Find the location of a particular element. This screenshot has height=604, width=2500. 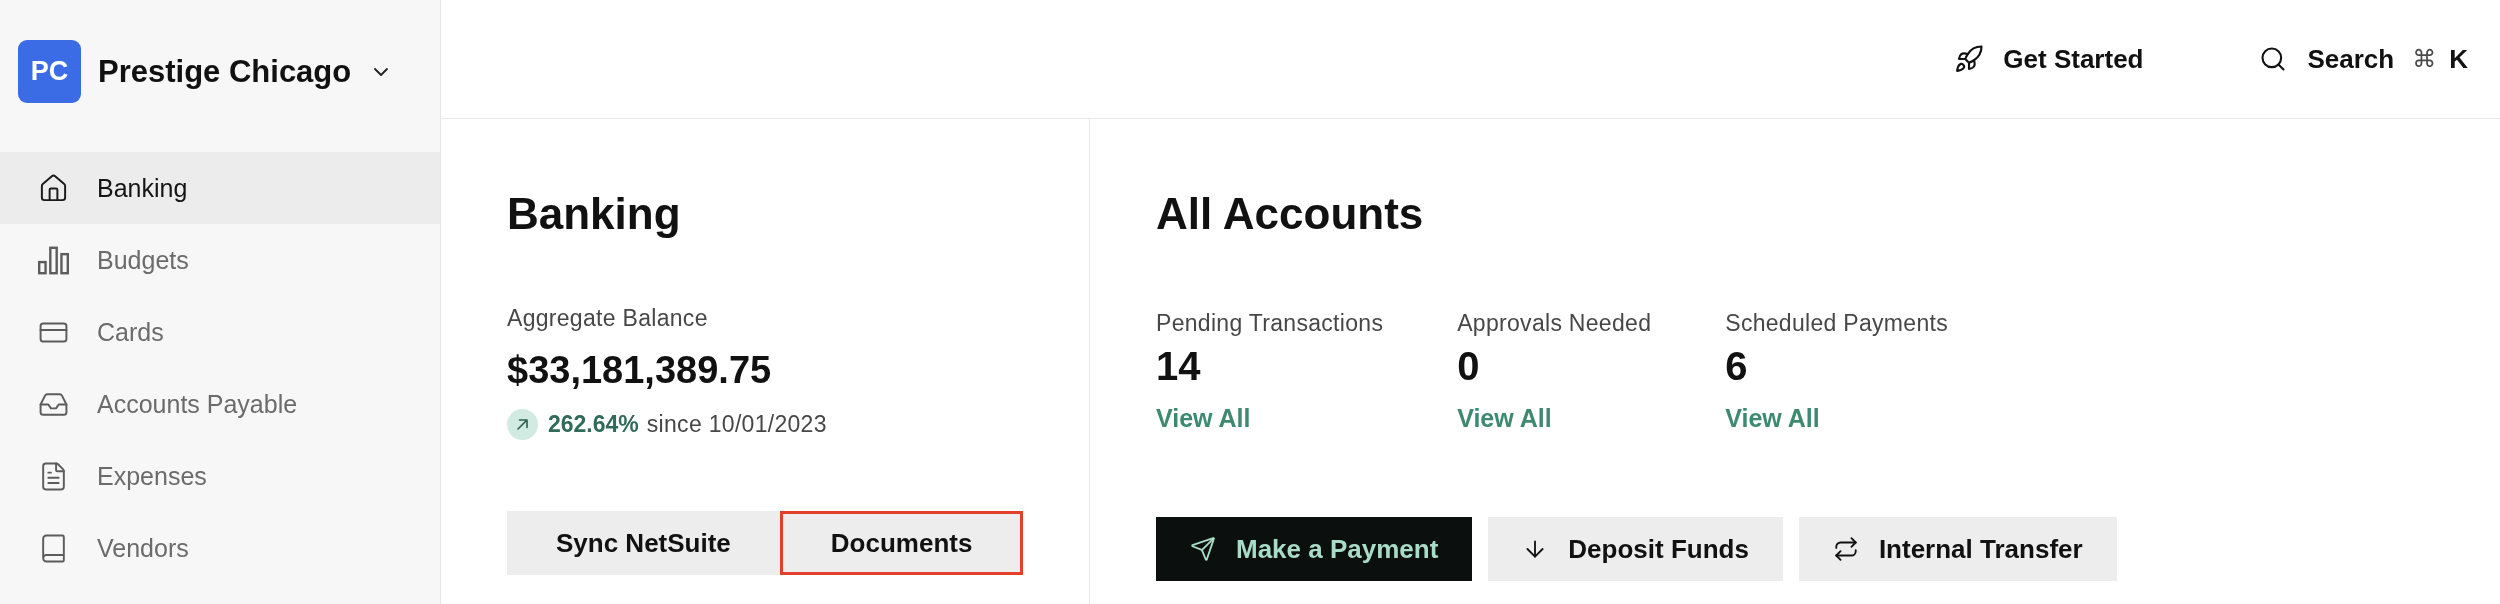

org-logo: PC is located at coordinates (49, 71).